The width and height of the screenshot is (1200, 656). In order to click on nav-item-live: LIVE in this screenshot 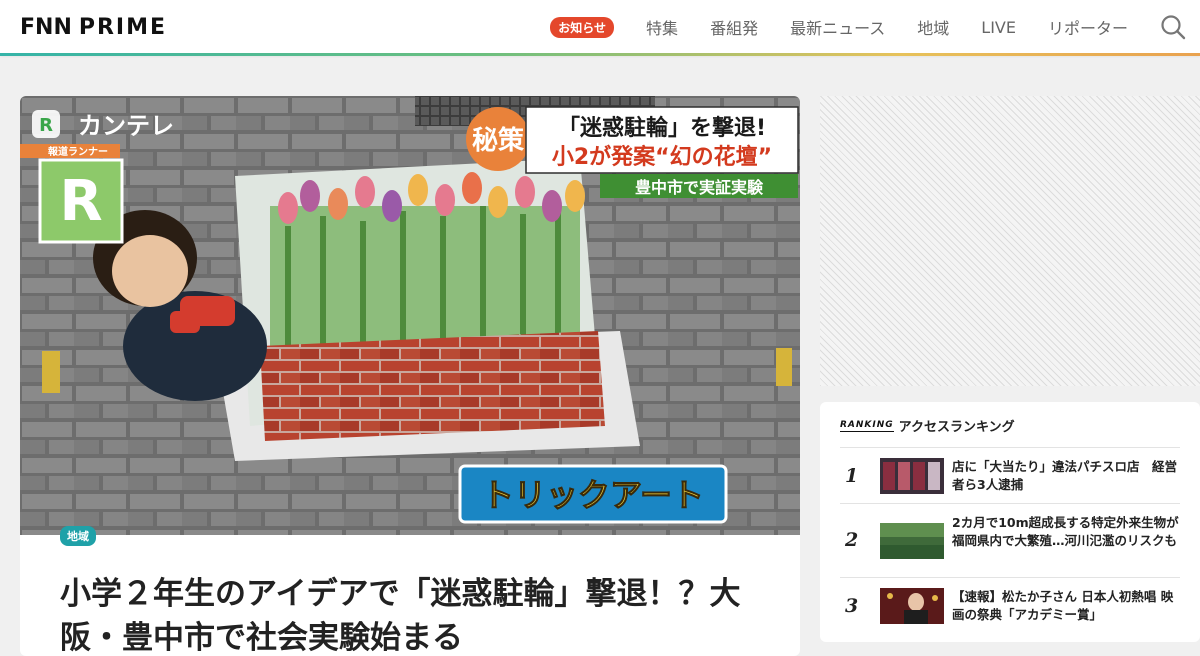, I will do `click(998, 27)`.